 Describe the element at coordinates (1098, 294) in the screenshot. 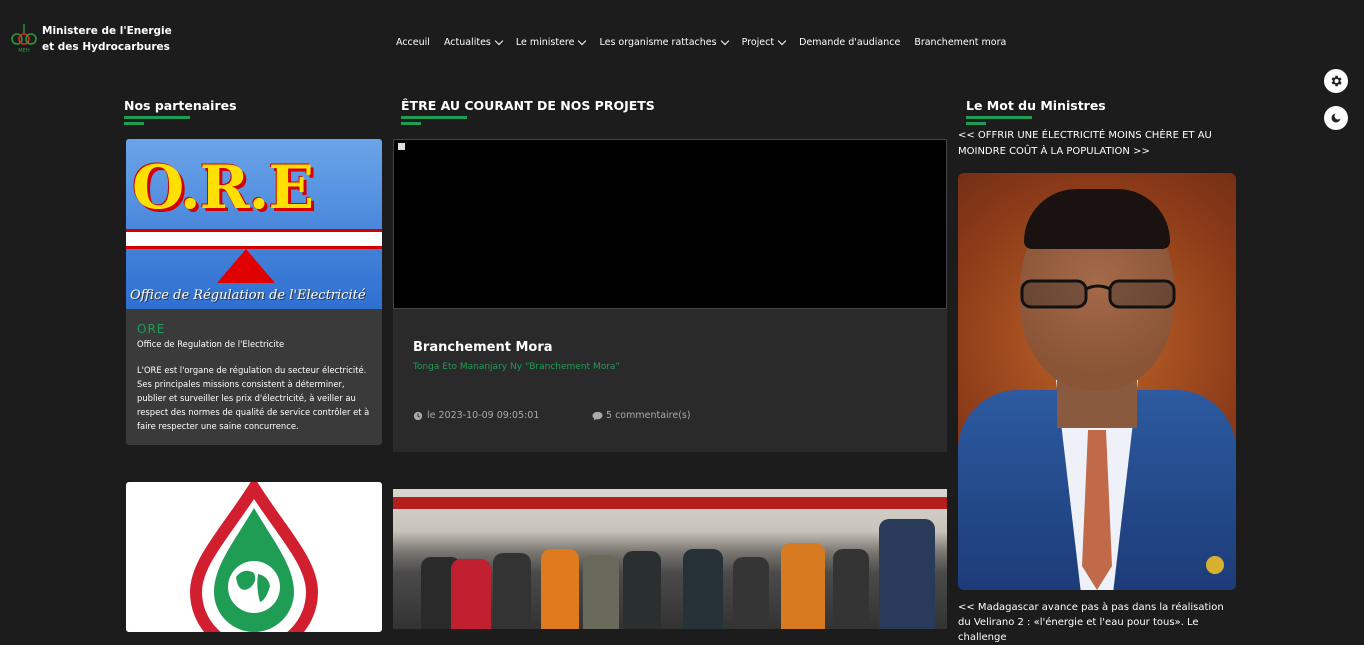

I see `glasses-icon` at that location.